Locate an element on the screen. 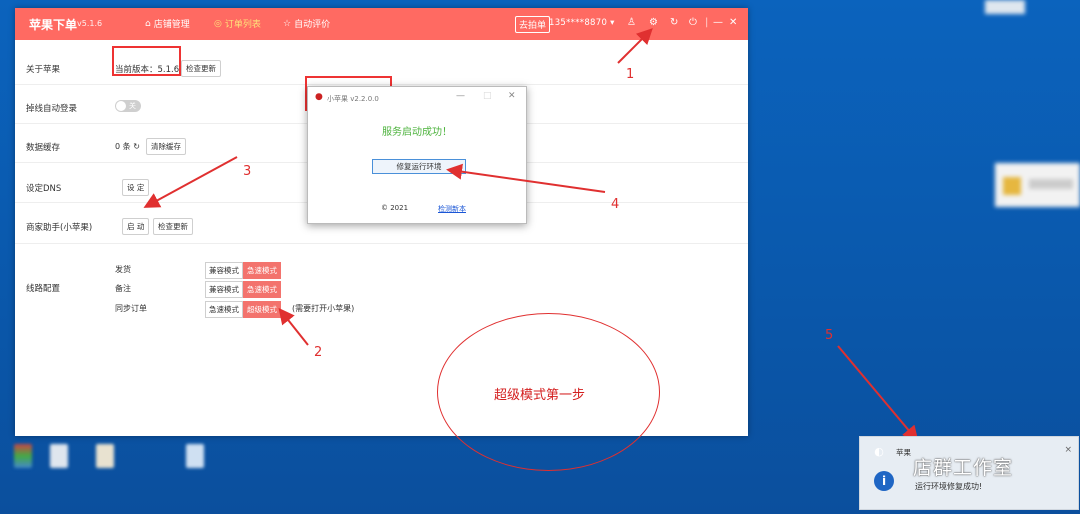 This screenshot has height=514, width=1080. account-number: 135****8870 ▾ is located at coordinates (582, 23).